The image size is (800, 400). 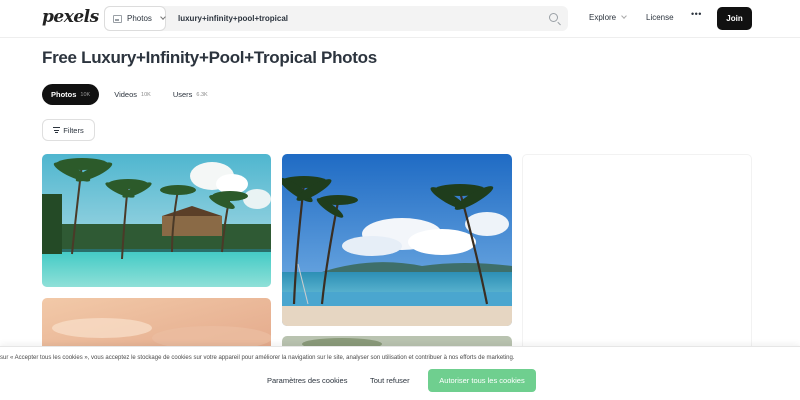 I want to click on join-button: Join, so click(x=734, y=18).